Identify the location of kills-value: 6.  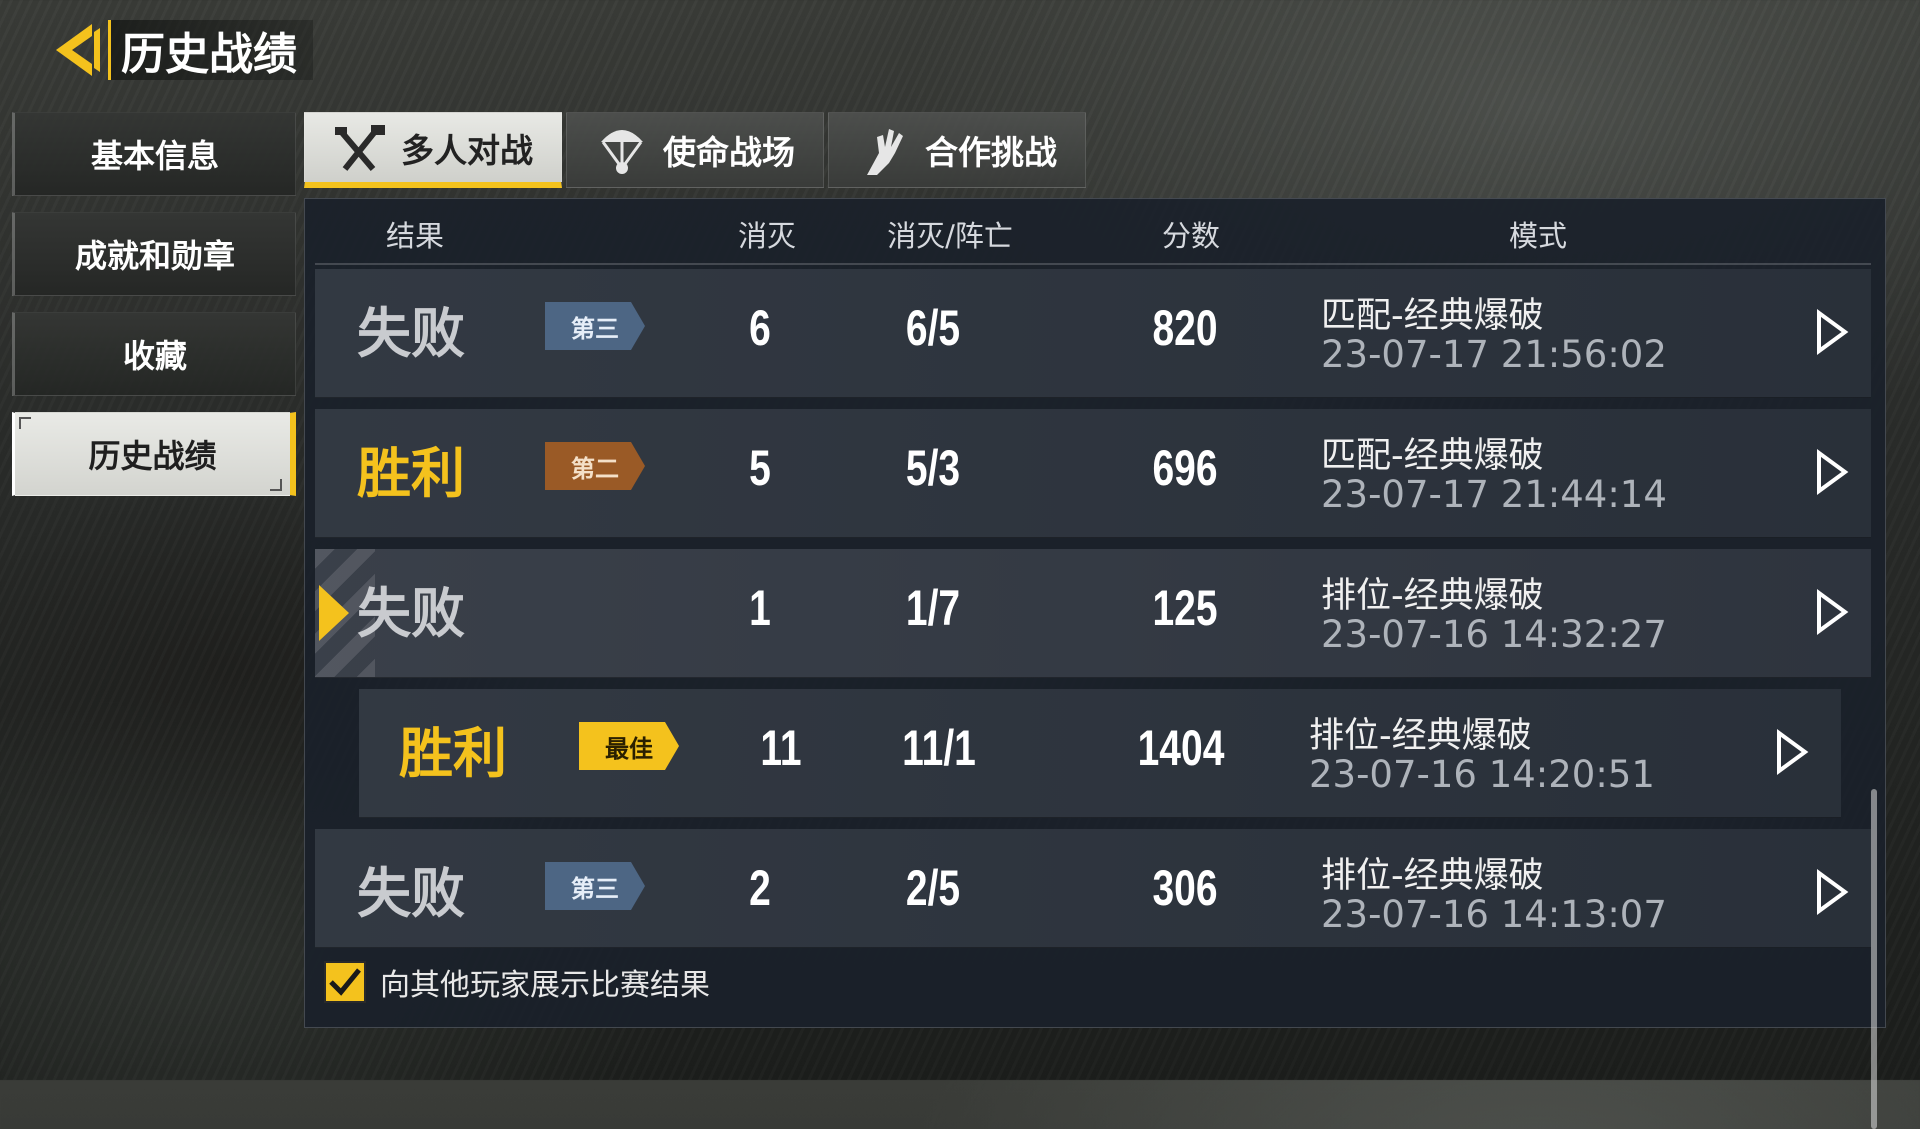
(760, 328).